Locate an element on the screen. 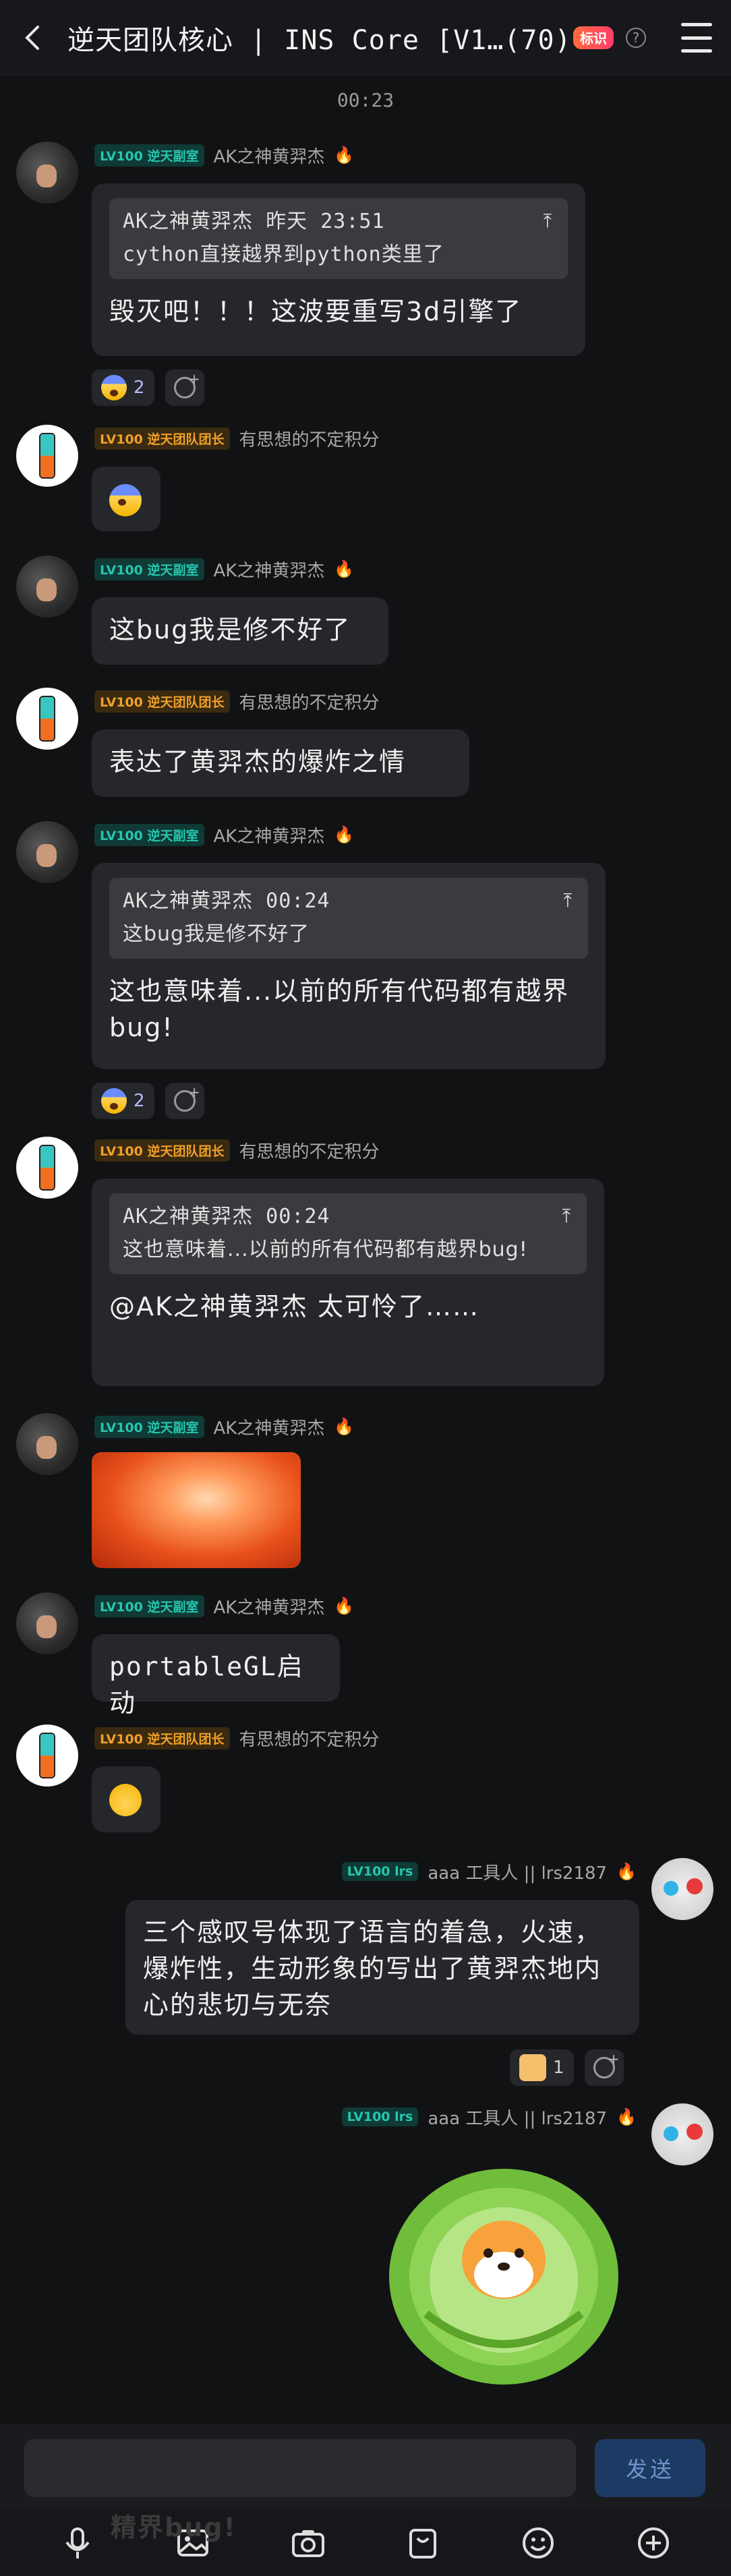  reactions: 1 is located at coordinates (567, 2067).